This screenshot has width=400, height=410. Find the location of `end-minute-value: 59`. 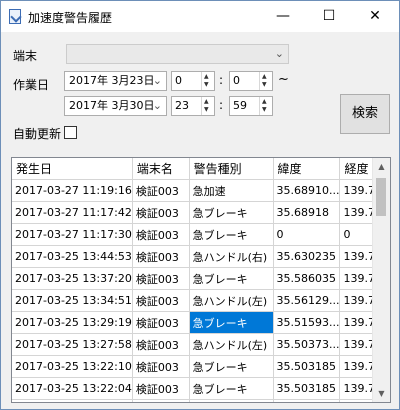

end-minute-value: 59 is located at coordinates (240, 105).